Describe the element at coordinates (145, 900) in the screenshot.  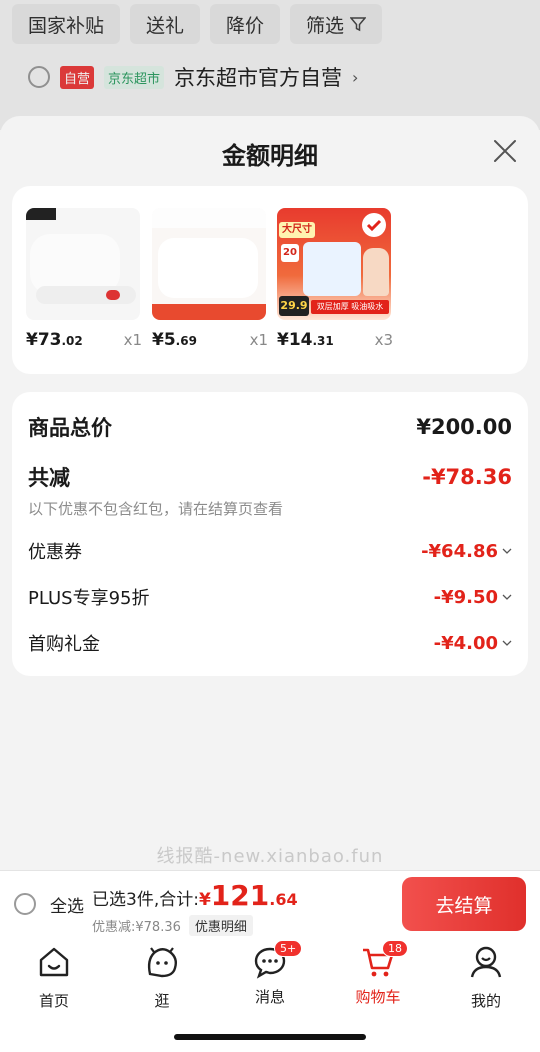
I see `summary-label: 已选3件,合计:` at that location.